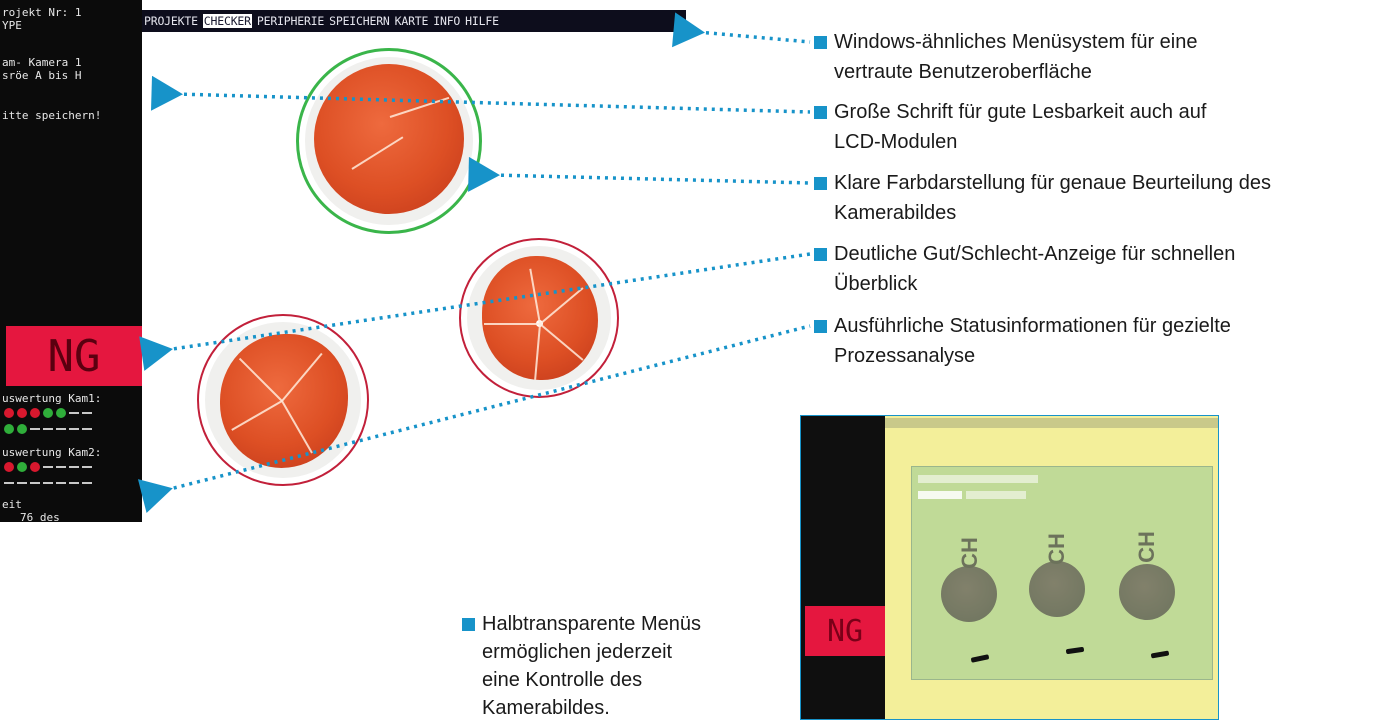  I want to click on arrow-status, so click(474, 419).